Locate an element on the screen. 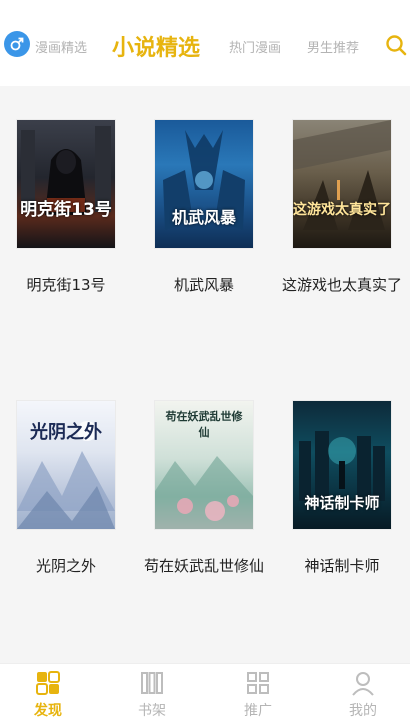 This screenshot has height=721, width=410. tab-comic-picks: 漫画精选 is located at coordinates (61, 46).